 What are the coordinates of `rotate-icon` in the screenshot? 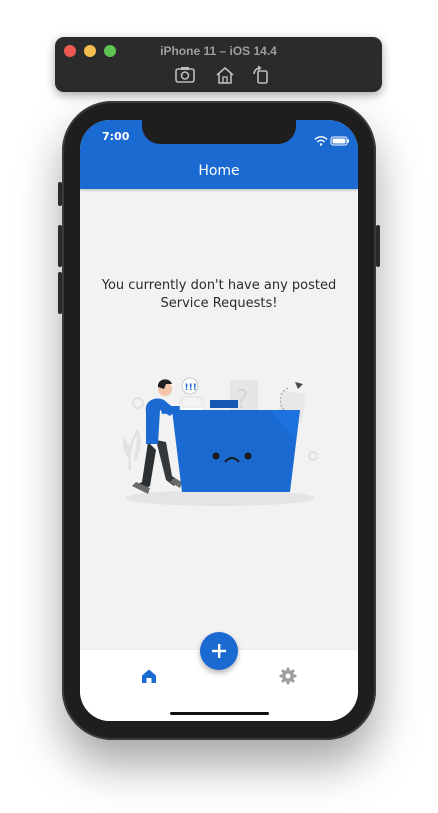 It's located at (261, 75).